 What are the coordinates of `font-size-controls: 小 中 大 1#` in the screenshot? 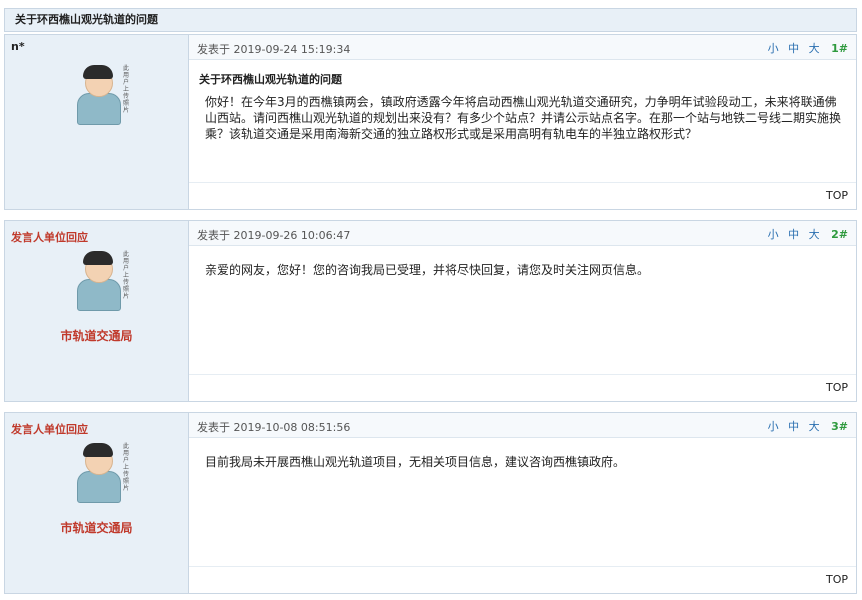 It's located at (805, 48).